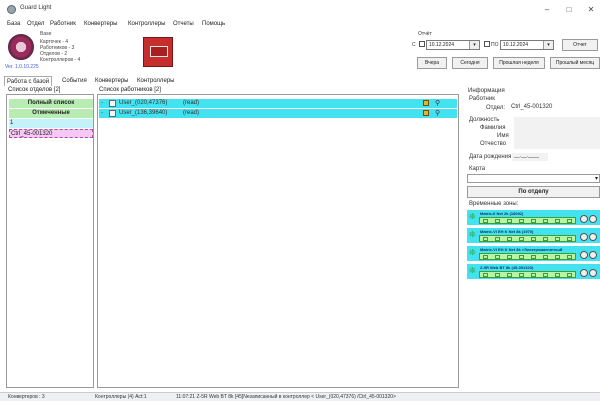 This screenshot has height=401, width=600. Describe the element at coordinates (557, 137) in the screenshot. I see `name-value` at that location.